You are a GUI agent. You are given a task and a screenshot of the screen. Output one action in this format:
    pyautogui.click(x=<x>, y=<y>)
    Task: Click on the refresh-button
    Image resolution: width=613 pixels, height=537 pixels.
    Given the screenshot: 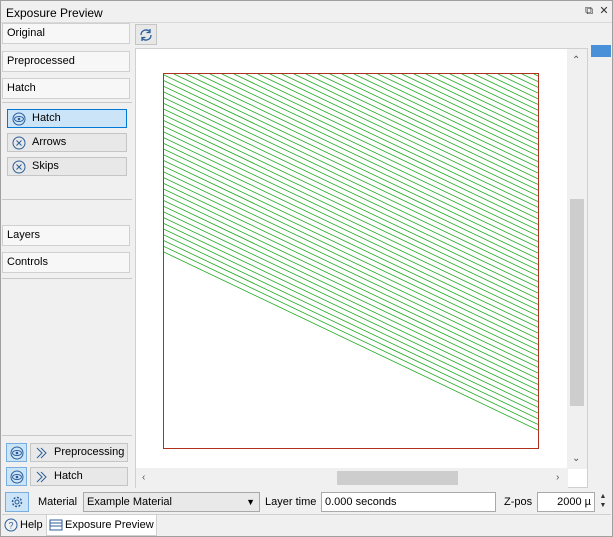 What is the action you would take?
    pyautogui.click(x=146, y=34)
    